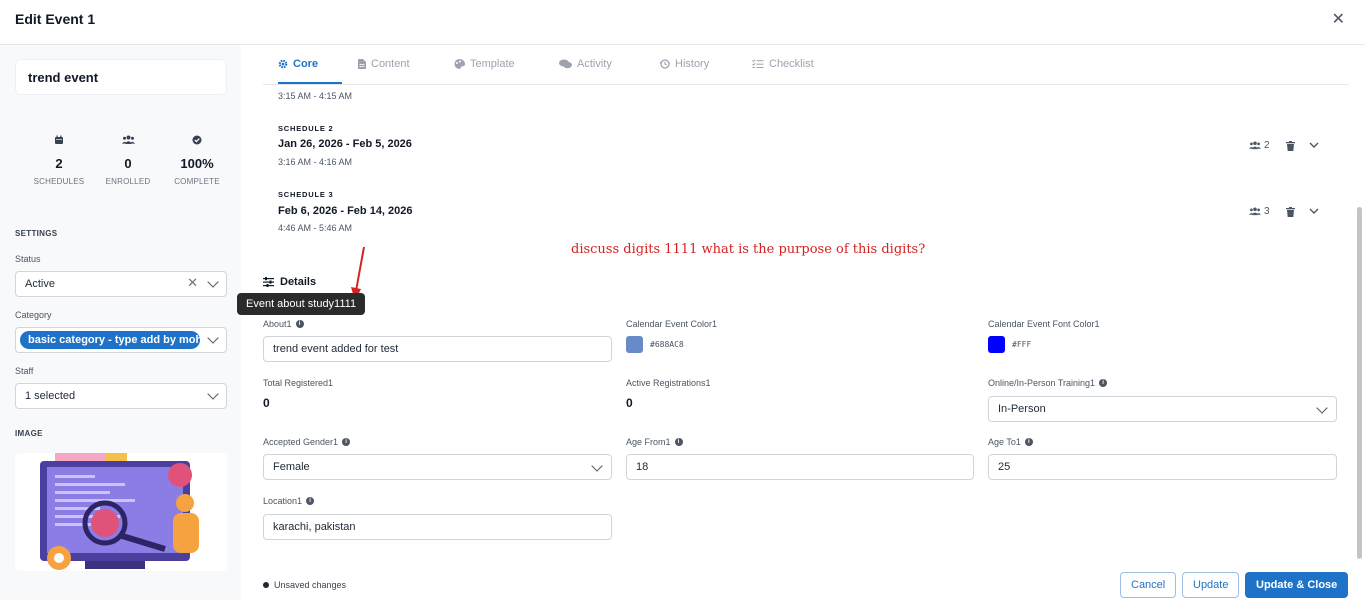  What do you see at coordinates (996, 344) in the screenshot?
I see `calendar-font-color-swatch` at bounding box center [996, 344].